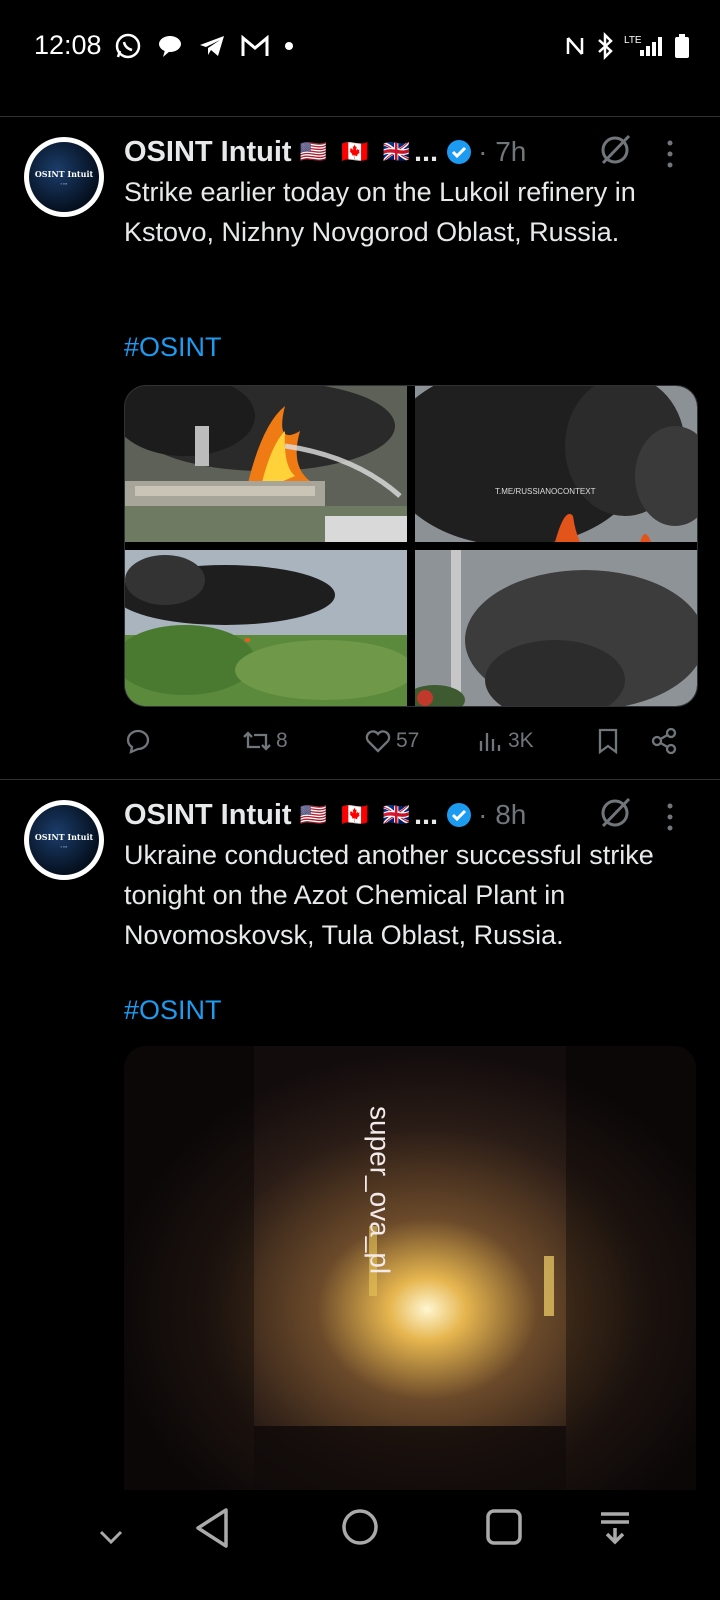 This screenshot has width=720, height=1600. I want to click on view-count: 3K, so click(521, 740).